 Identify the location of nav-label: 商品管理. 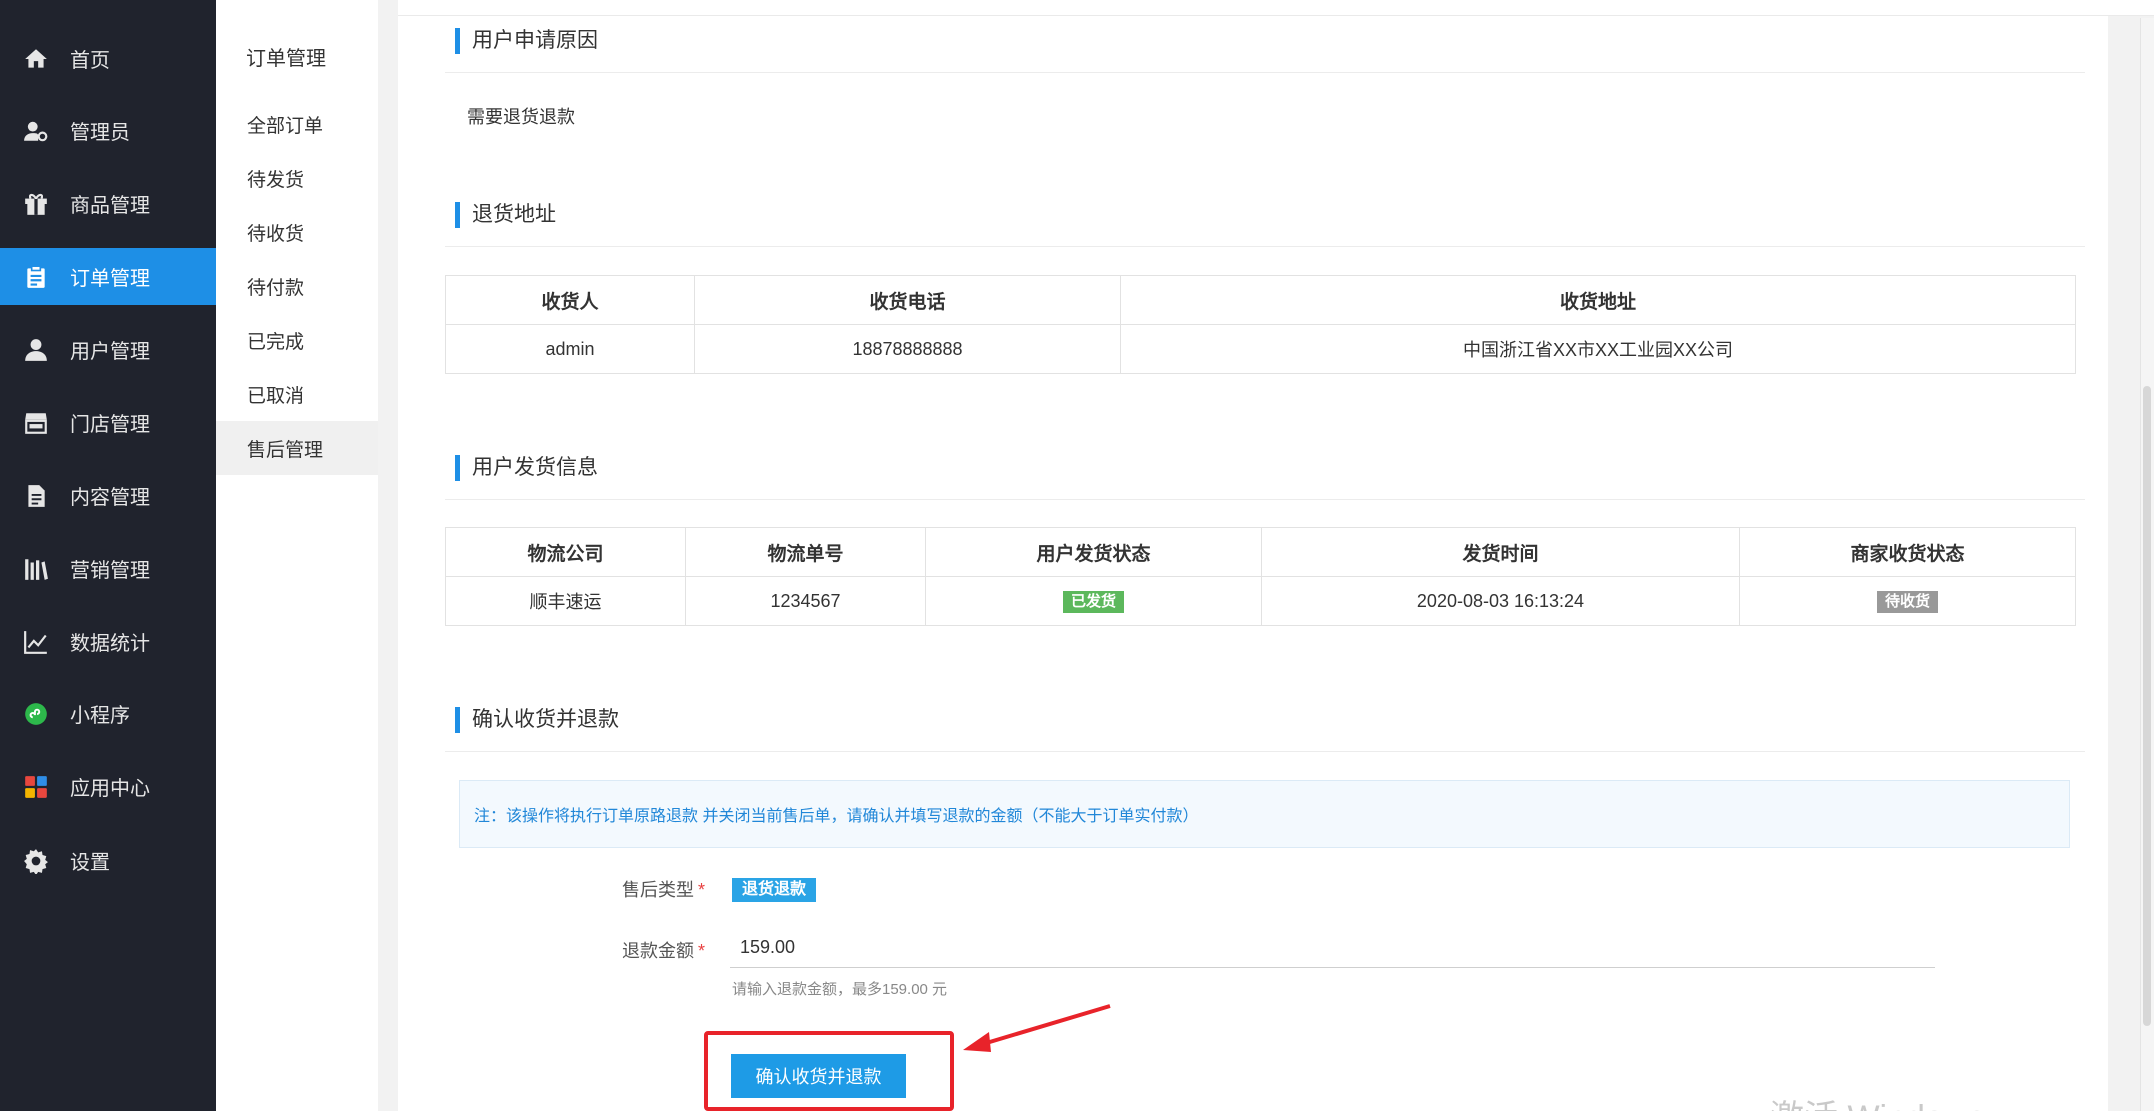
(110, 206).